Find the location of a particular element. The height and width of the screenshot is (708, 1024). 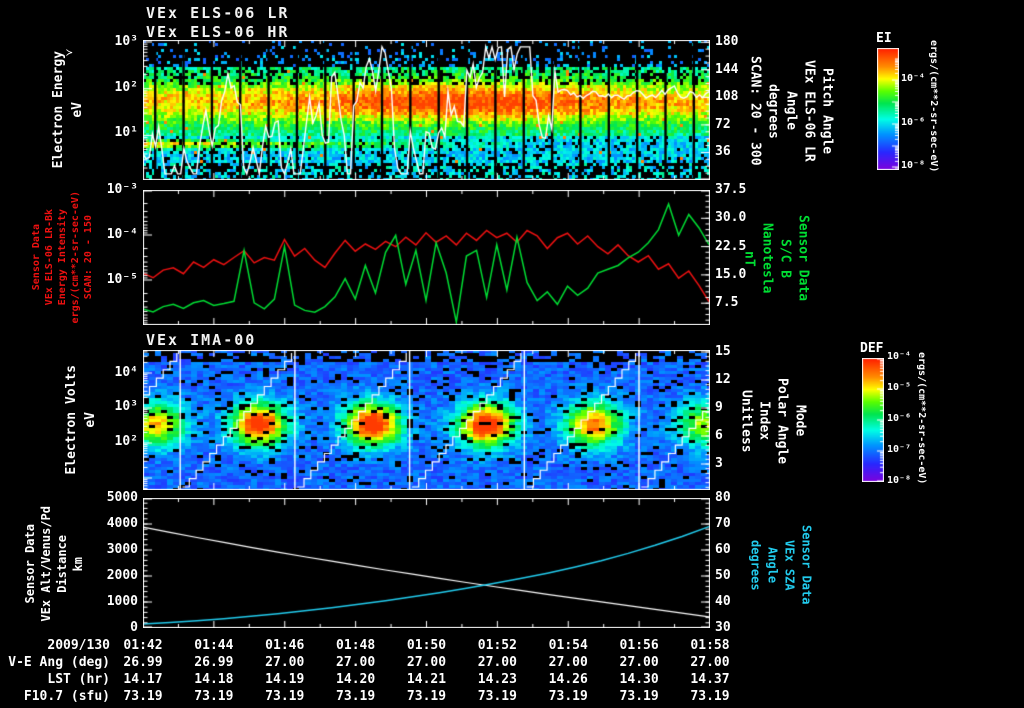

footer-row-label: V-E Ang (deg) is located at coordinates (59, 662).